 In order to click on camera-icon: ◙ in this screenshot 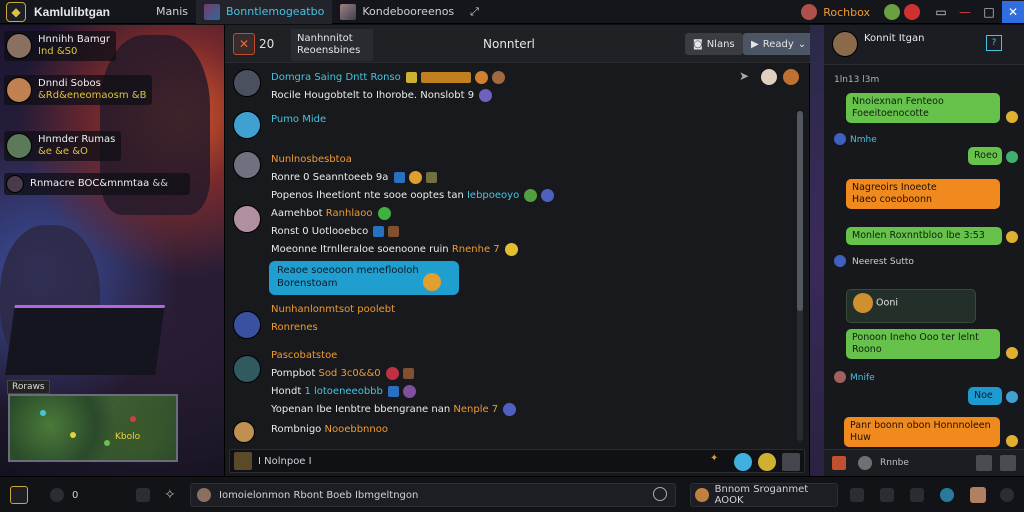, I will do `click(698, 44)`.